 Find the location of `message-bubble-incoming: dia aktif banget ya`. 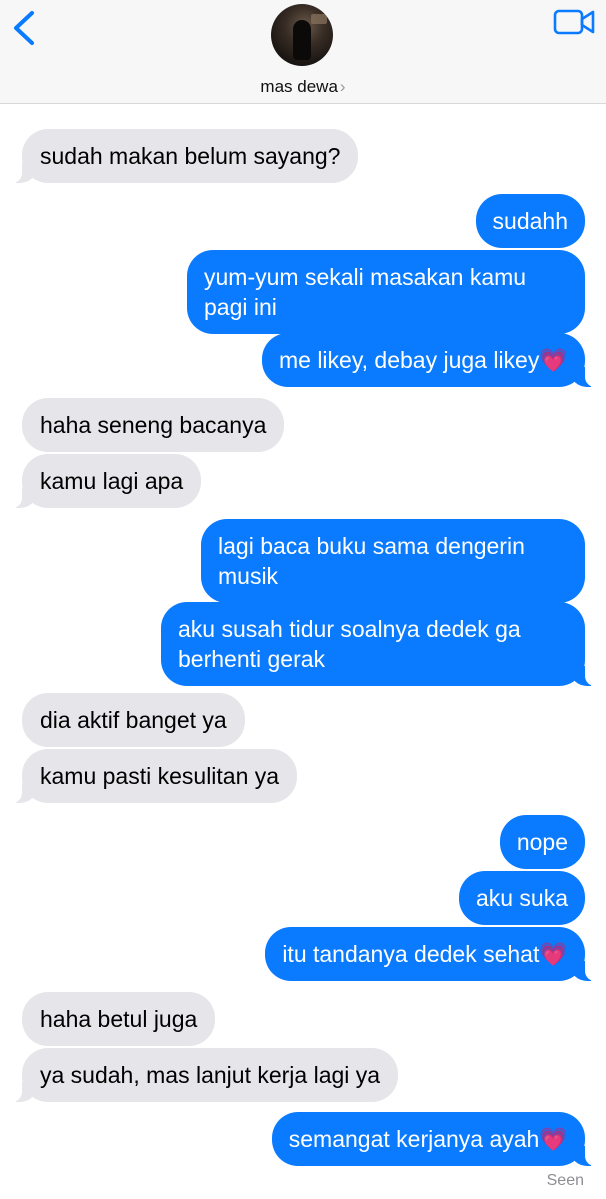

message-bubble-incoming: dia aktif banget ya is located at coordinates (133, 720).